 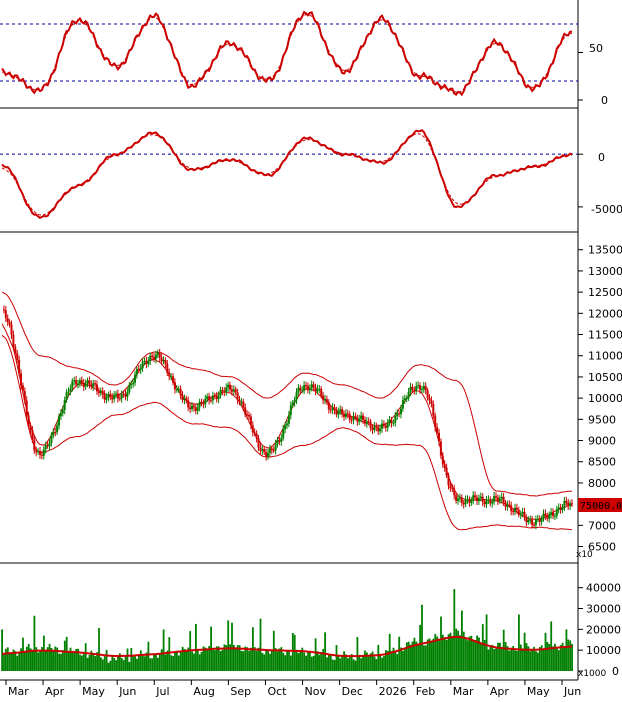 I want to click on rsi-tick-label-50: 50, so click(x=596, y=48).